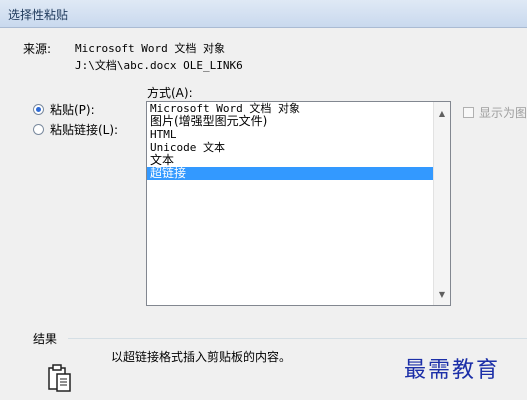 The image size is (527, 400). I want to click on clipboard-icon, so click(59, 378).